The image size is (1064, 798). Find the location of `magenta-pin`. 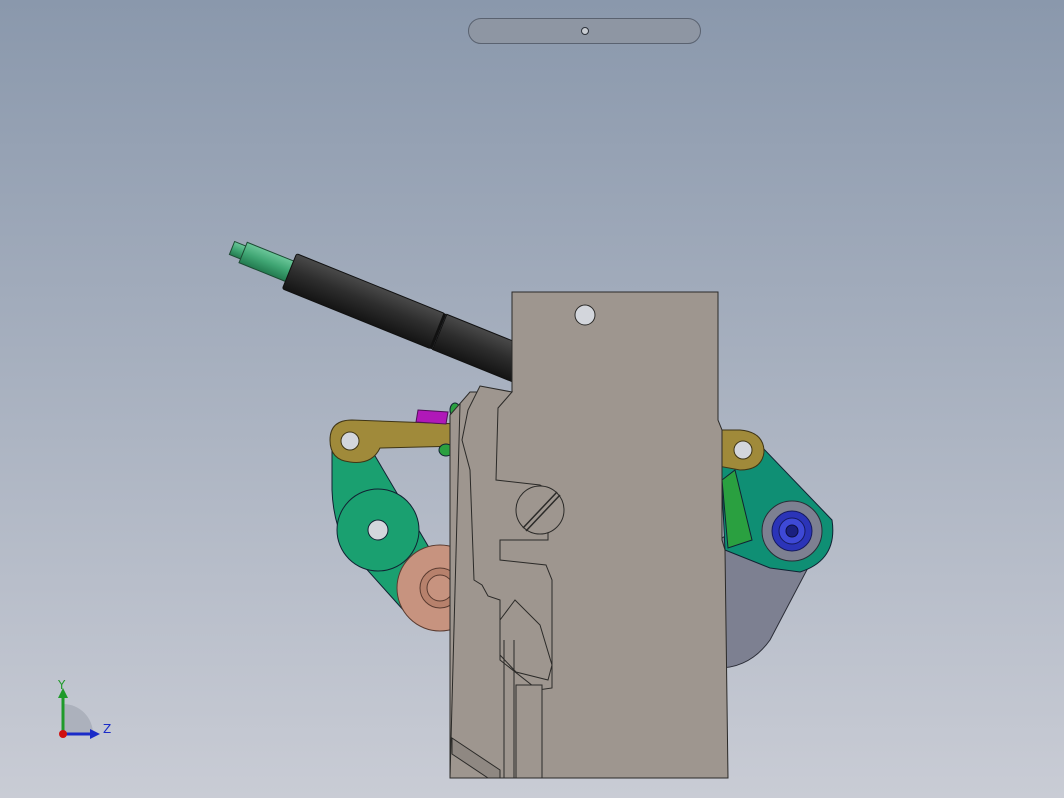

magenta-pin is located at coordinates (432, 417).